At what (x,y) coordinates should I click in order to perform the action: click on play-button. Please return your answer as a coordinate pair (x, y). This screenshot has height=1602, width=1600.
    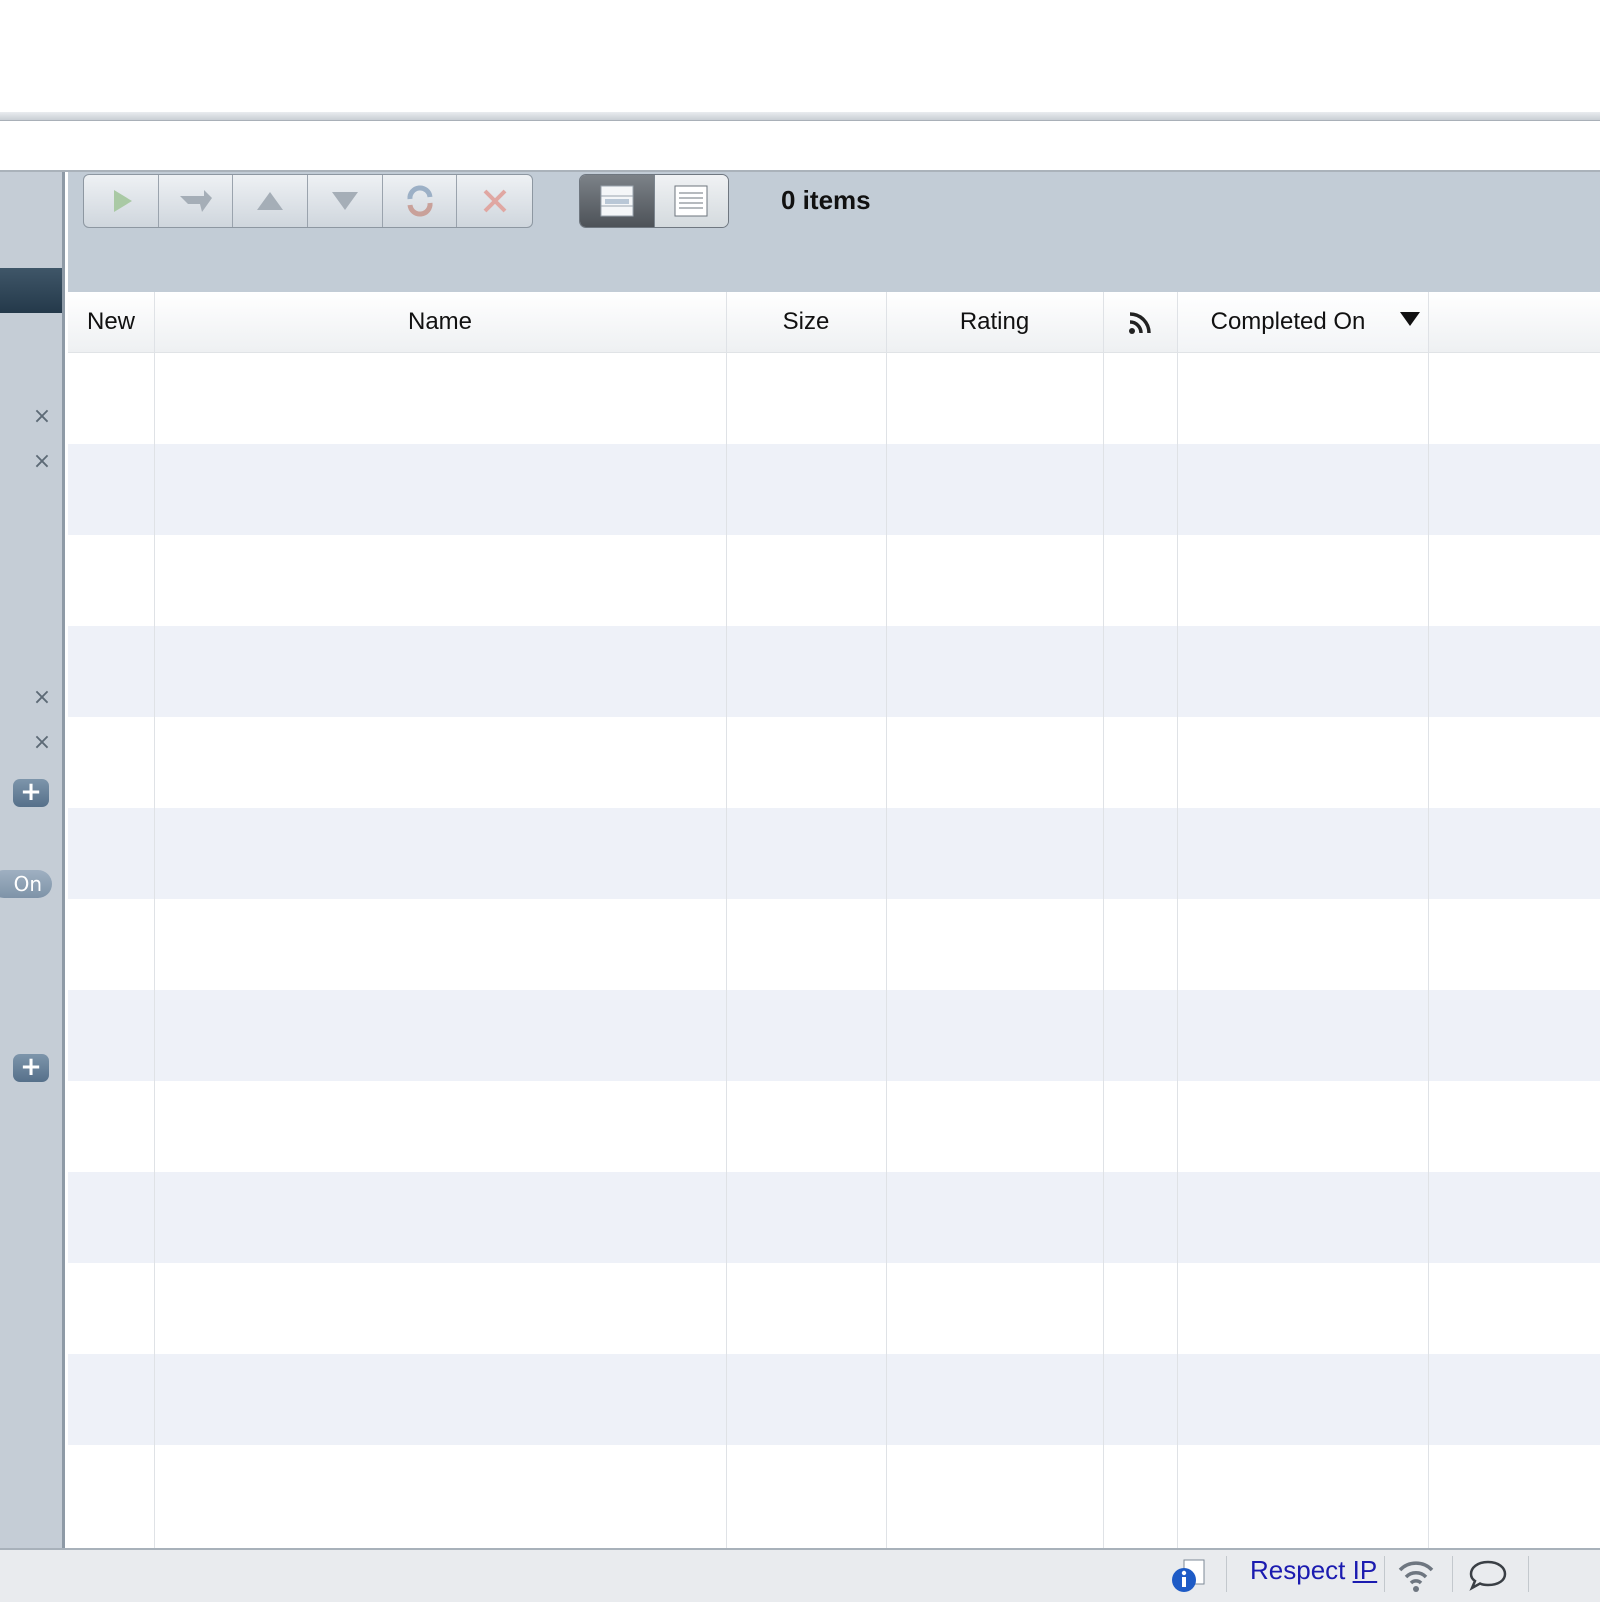
    Looking at the image, I should click on (121, 201).